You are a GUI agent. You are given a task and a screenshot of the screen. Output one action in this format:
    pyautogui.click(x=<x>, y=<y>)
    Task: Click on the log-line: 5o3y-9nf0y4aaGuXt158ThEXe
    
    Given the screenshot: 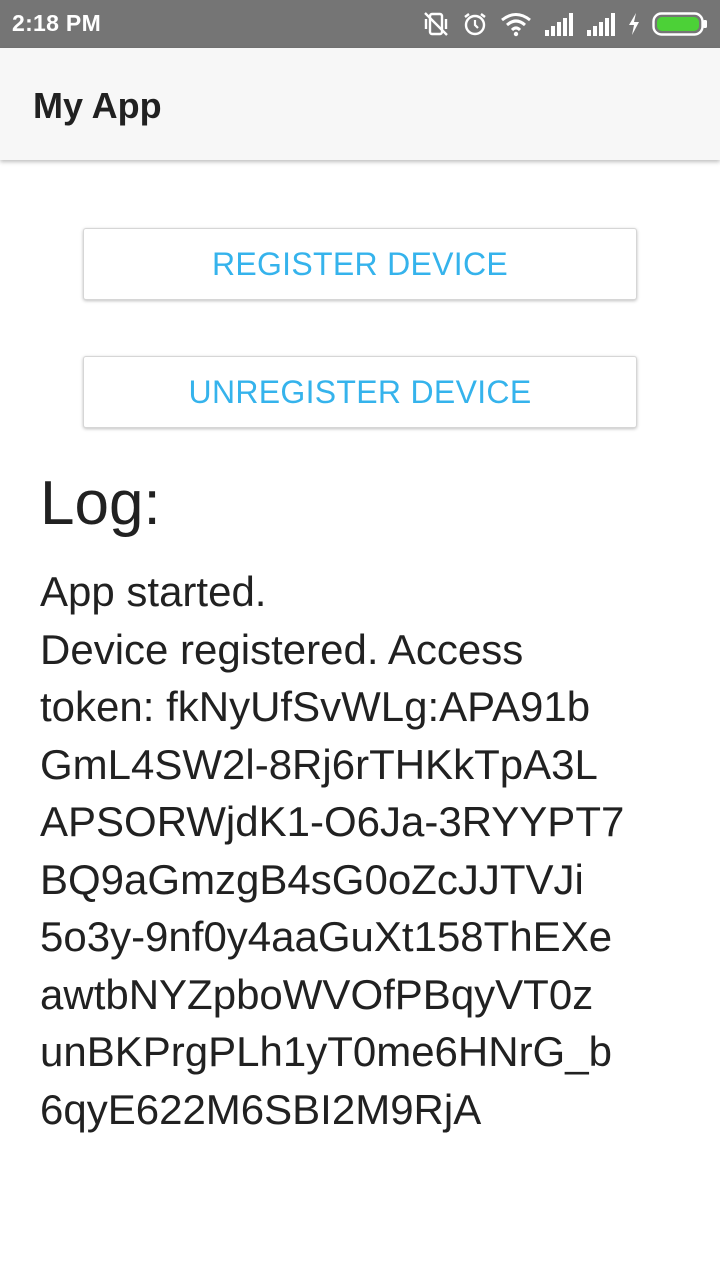 What is the action you would take?
    pyautogui.click(x=326, y=936)
    